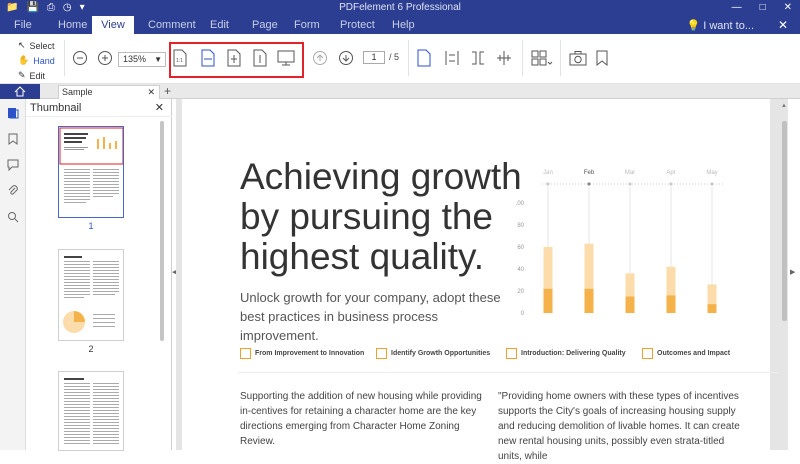 The height and width of the screenshot is (464, 800). What do you see at coordinates (105, 58) in the screenshot?
I see `zoom-in-button` at bounding box center [105, 58].